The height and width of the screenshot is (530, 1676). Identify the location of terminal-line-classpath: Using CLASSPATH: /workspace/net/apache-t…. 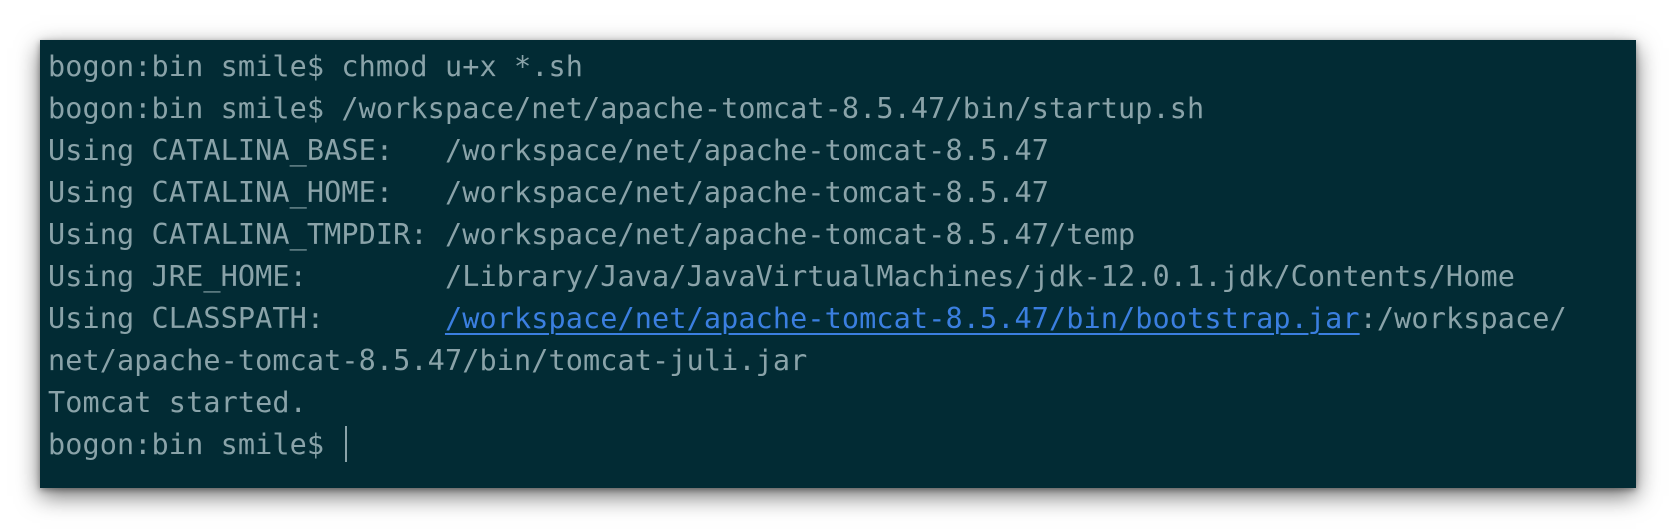
(842, 319).